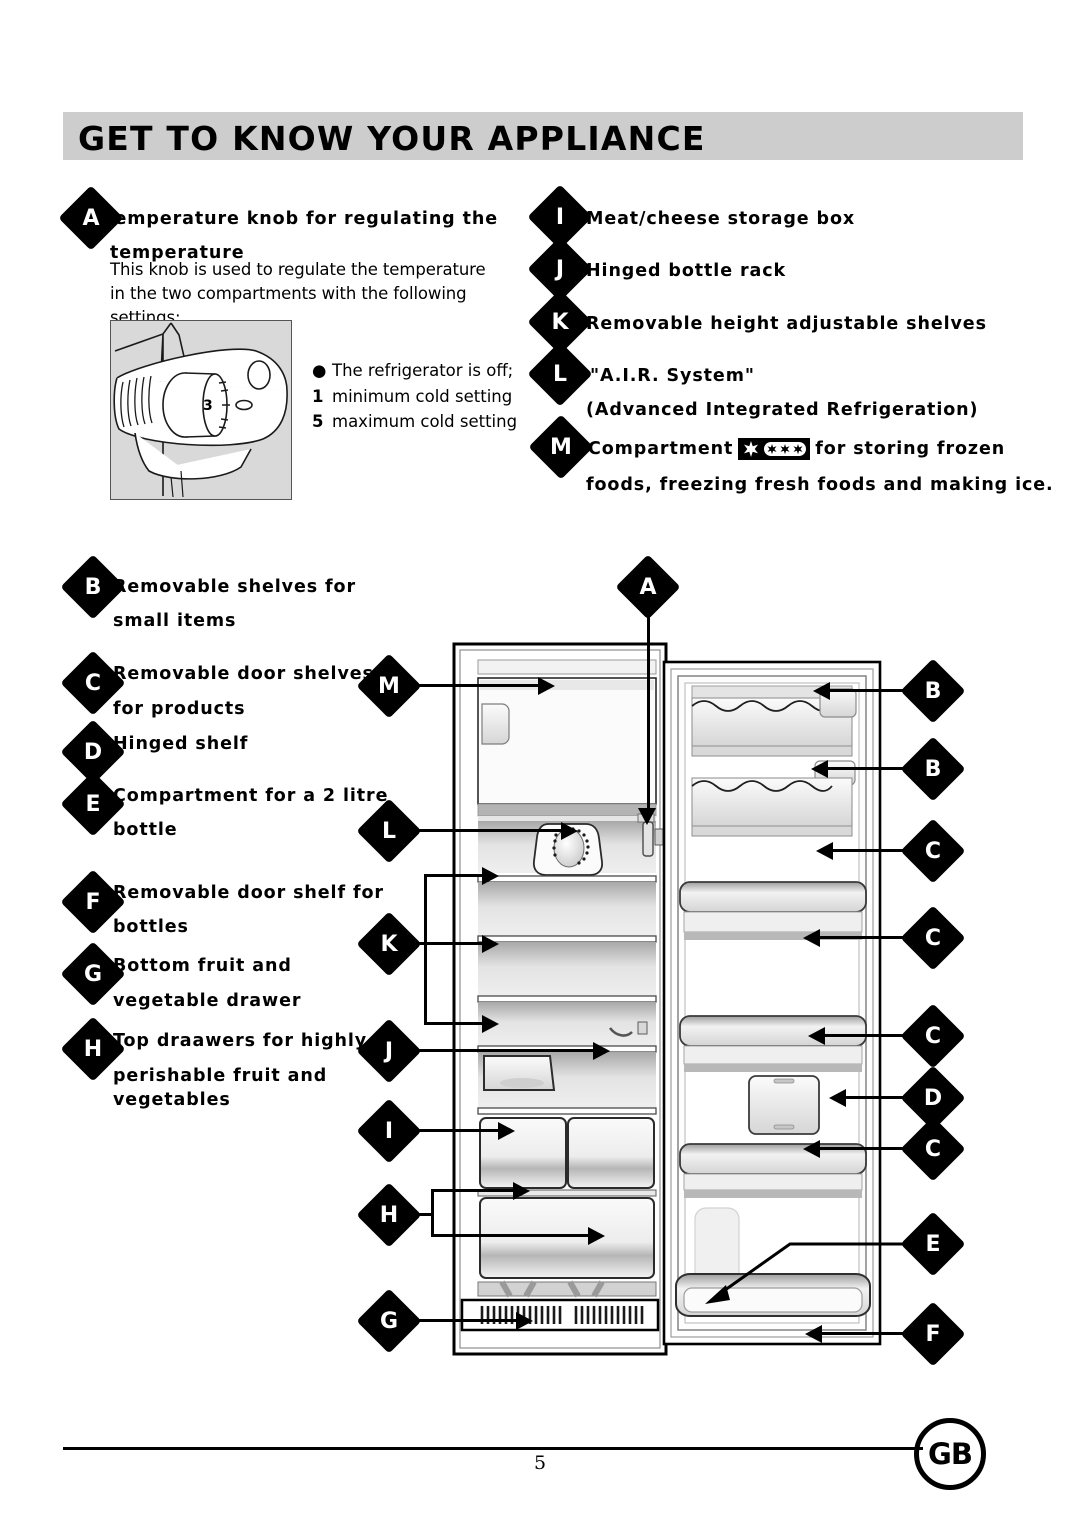  Describe the element at coordinates (786, 324) in the screenshot. I see `legend-label-k: Removable height adjustable shelves` at that location.